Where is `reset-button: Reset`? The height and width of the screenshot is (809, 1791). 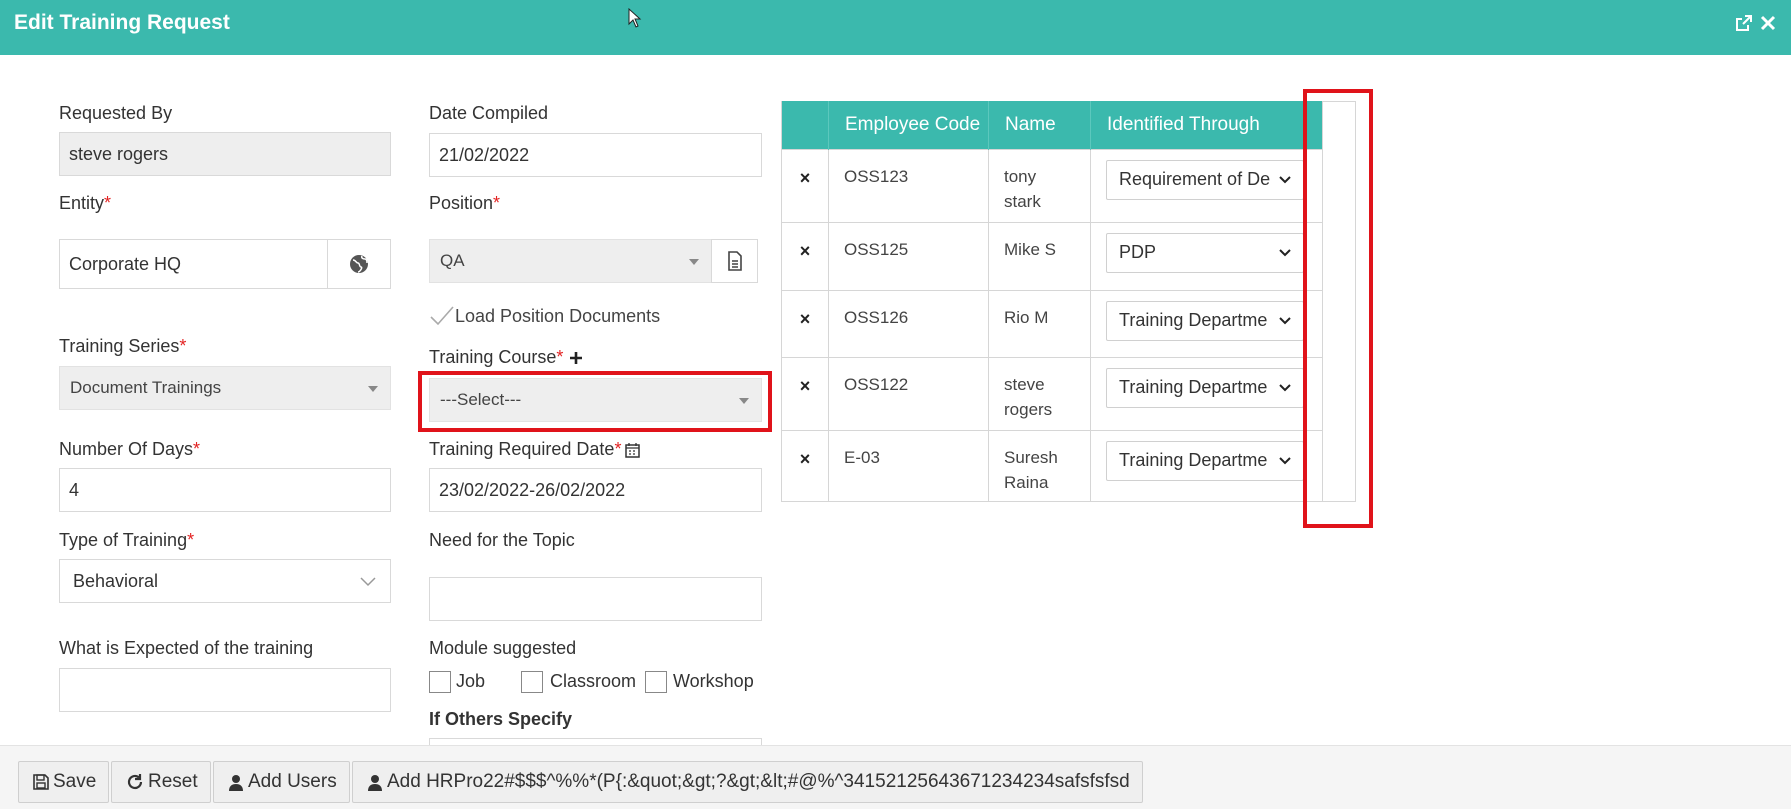
reset-button: Reset is located at coordinates (161, 782).